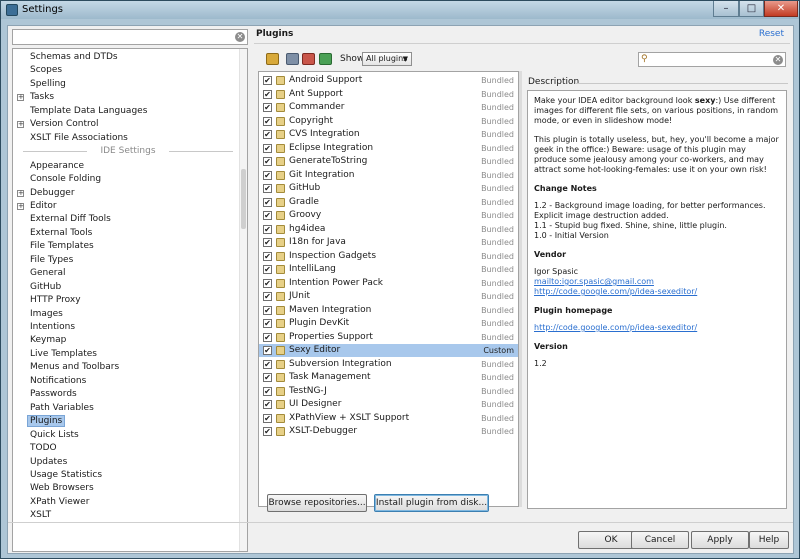 The height and width of the screenshot is (559, 800). I want to click on plugin-search-input: ⚲ ✕, so click(712, 59).